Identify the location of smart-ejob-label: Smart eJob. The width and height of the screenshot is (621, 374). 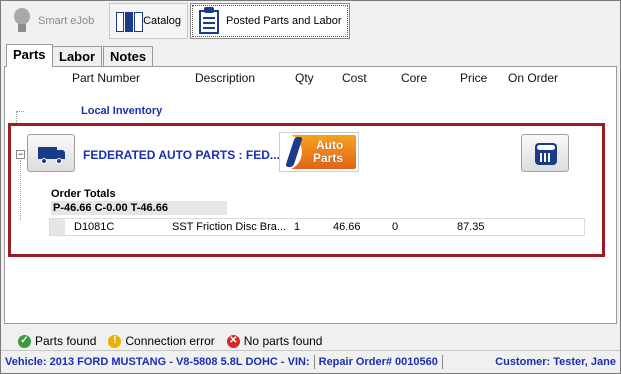
(66, 21).